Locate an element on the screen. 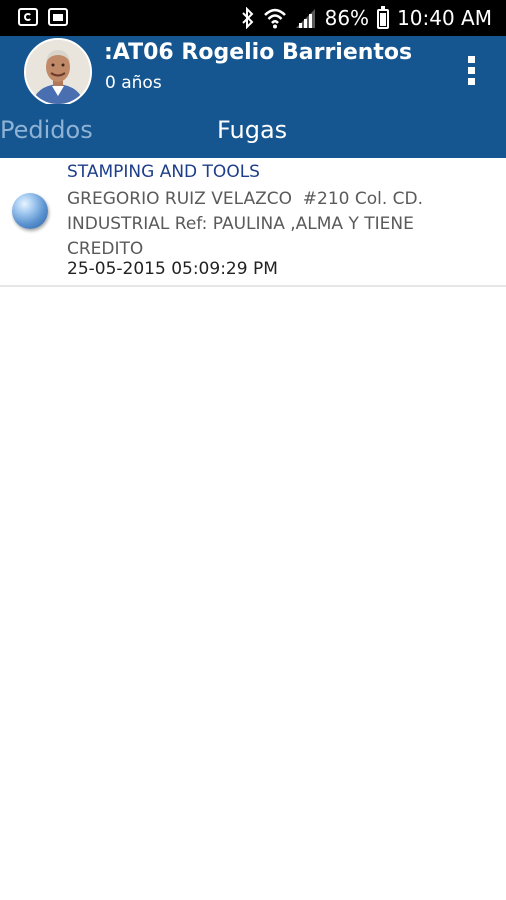 The height and width of the screenshot is (900, 506). item-title: STAMPING AND TOOLS is located at coordinates (163, 172).